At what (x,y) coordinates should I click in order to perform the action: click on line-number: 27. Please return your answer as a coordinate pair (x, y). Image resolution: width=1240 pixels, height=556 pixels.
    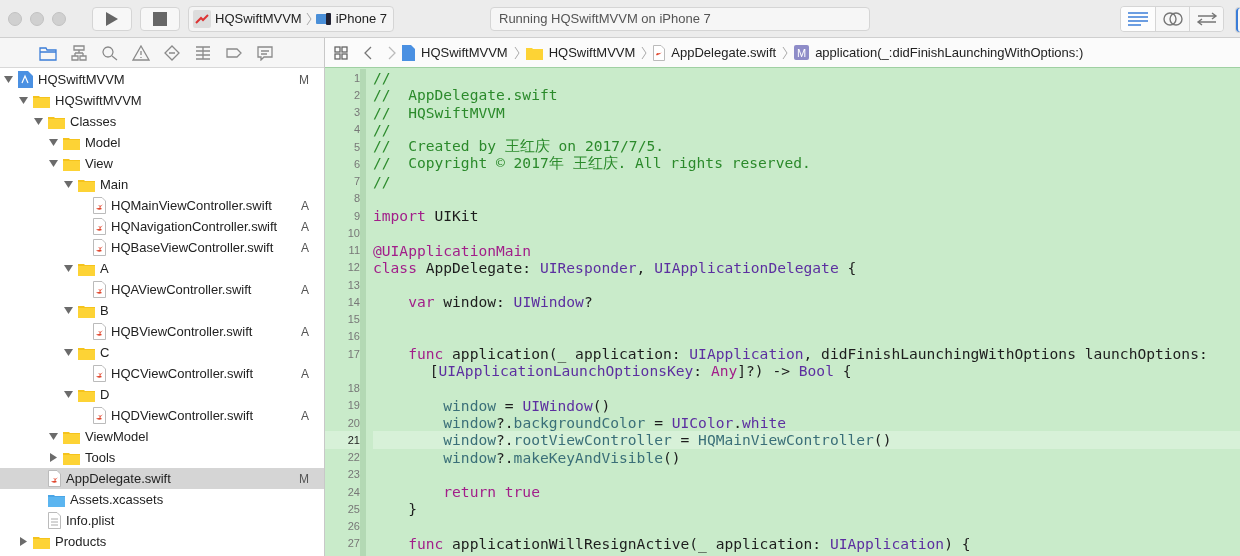
    Looking at the image, I should click on (353, 543).